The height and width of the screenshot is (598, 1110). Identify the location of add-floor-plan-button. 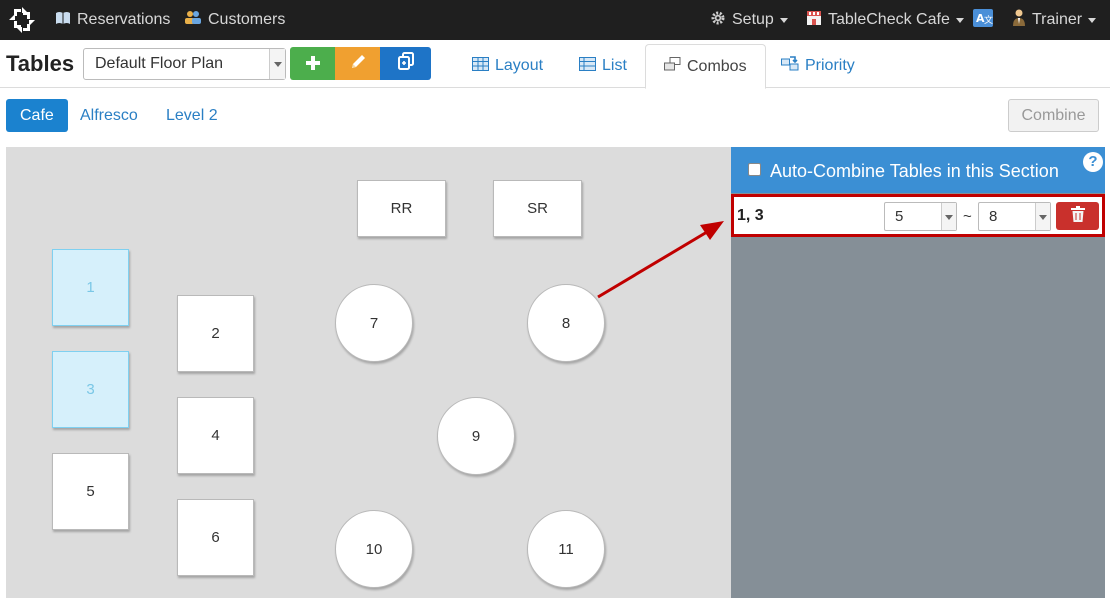
(312, 63).